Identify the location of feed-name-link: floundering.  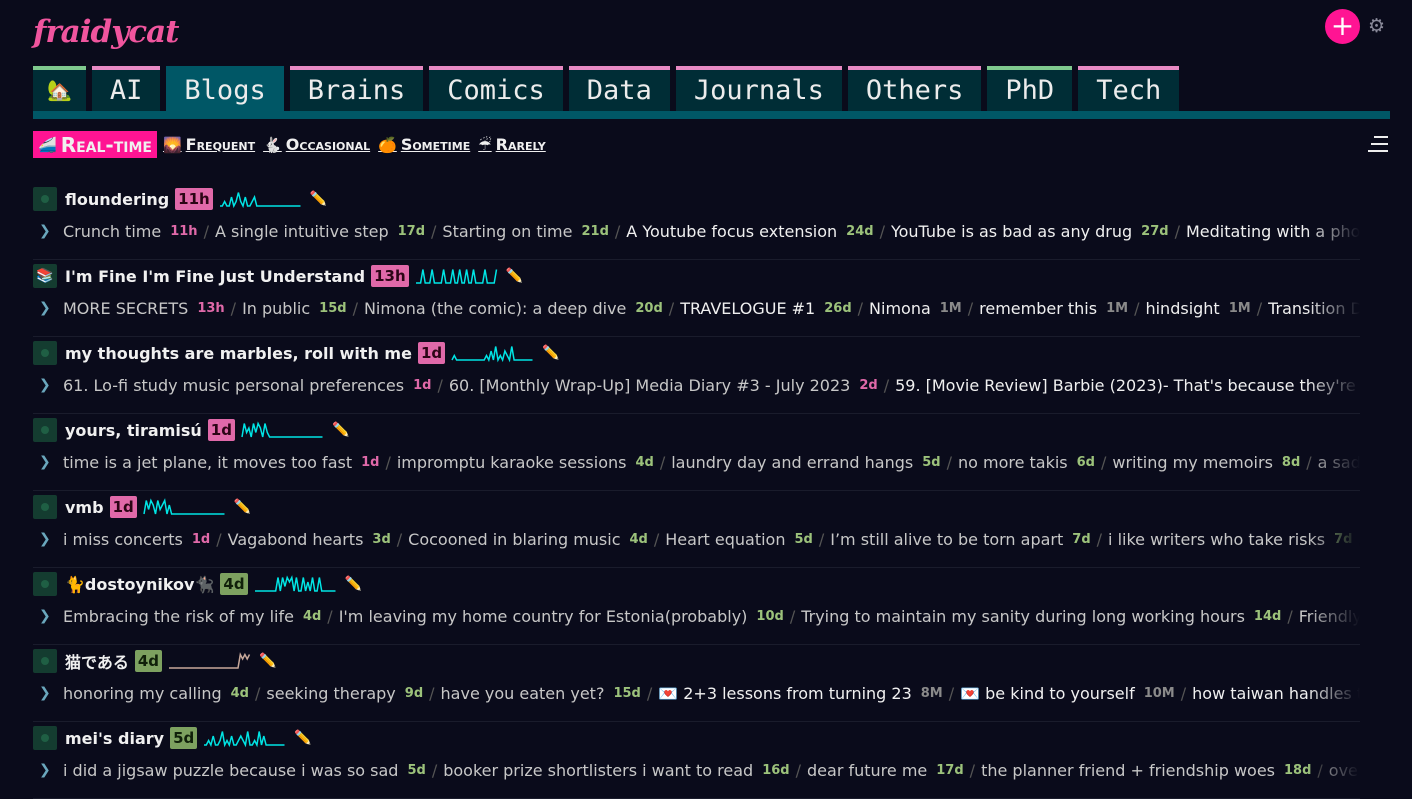
(117, 199).